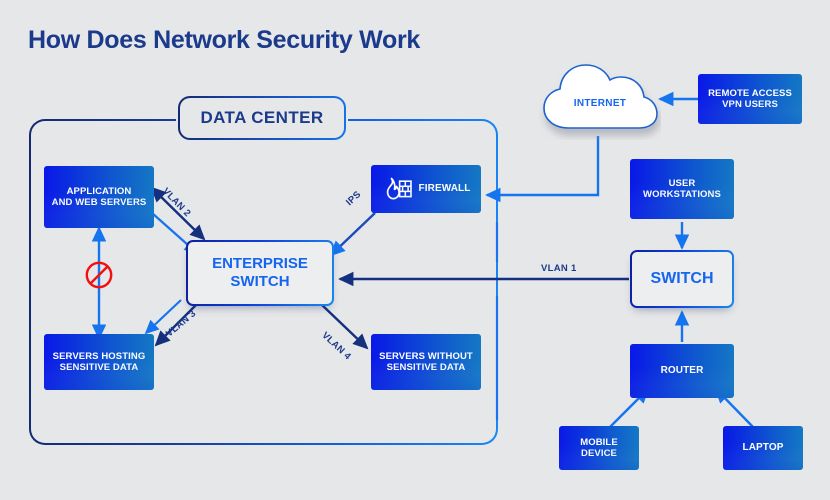 This screenshot has width=830, height=500. Describe the element at coordinates (99, 191) in the screenshot. I see `app-web-servers-line1: APPLICATION` at that location.